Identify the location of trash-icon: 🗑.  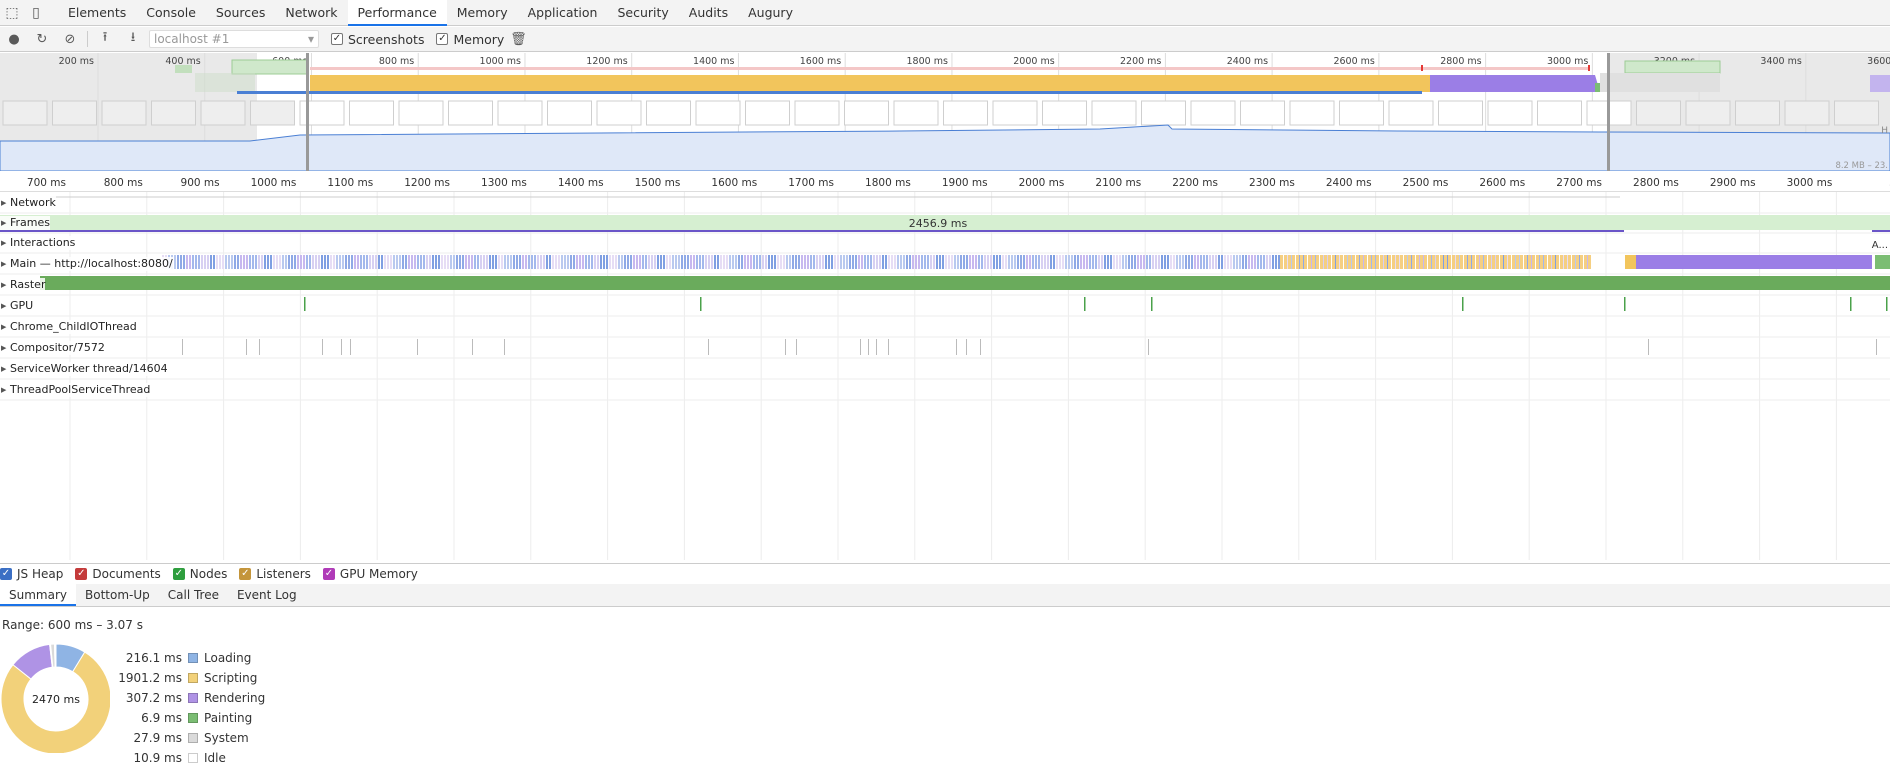
(518, 39).